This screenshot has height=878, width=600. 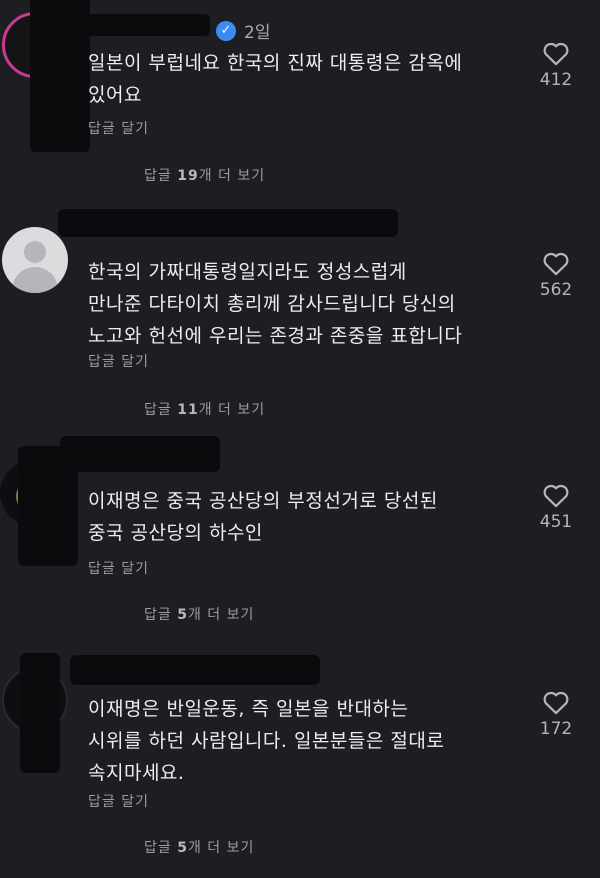 I want to click on like-button: 172, so click(x=556, y=714).